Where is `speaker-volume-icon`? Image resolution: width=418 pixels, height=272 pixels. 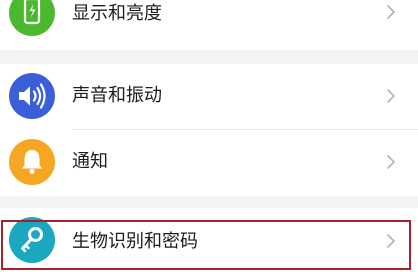 speaker-volume-icon is located at coordinates (32, 96).